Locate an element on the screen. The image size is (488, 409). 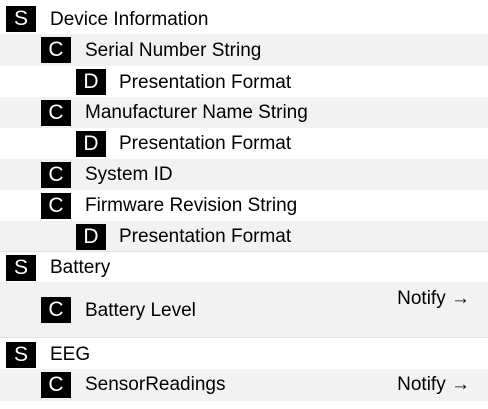
tree-row-characteristic: C SensorReadings Notify → is located at coordinates (244, 385).